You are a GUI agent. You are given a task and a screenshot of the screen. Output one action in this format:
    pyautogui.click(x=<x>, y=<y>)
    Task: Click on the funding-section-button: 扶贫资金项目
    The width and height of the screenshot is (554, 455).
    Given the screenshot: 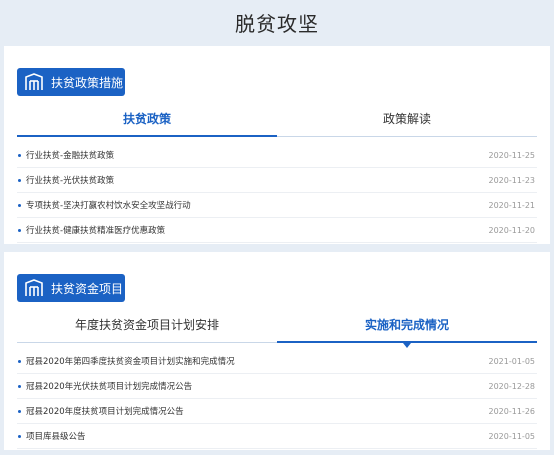 What is the action you would take?
    pyautogui.click(x=71, y=288)
    